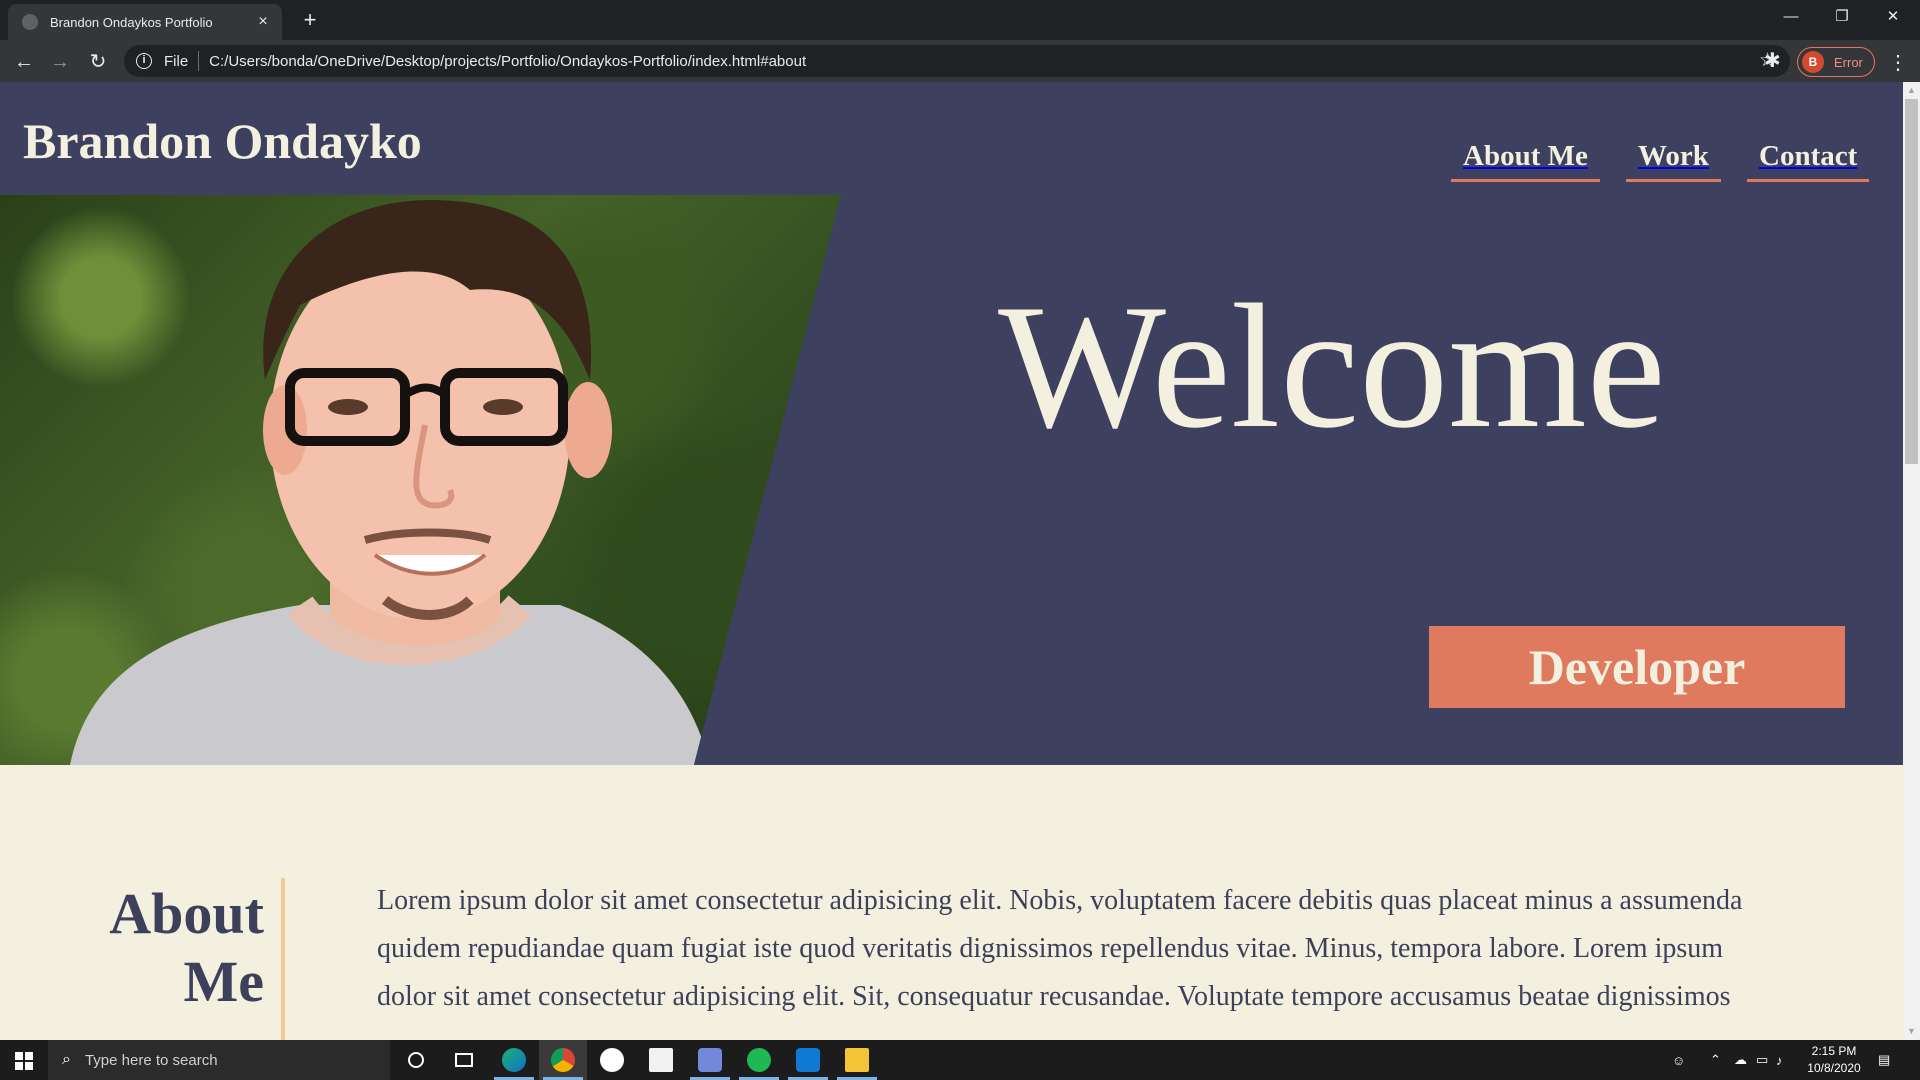  Describe the element at coordinates (759, 1060) in the screenshot. I see `spotify-icon` at that location.